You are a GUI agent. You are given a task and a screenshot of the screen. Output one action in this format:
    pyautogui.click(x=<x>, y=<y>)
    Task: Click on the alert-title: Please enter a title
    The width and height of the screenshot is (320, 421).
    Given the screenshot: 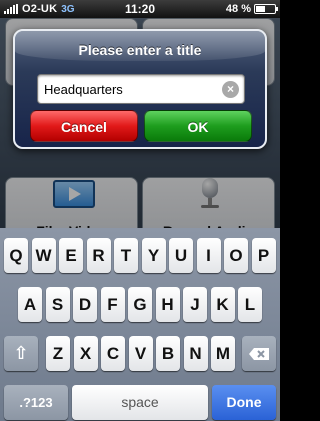 What is the action you would take?
    pyautogui.click(x=140, y=50)
    